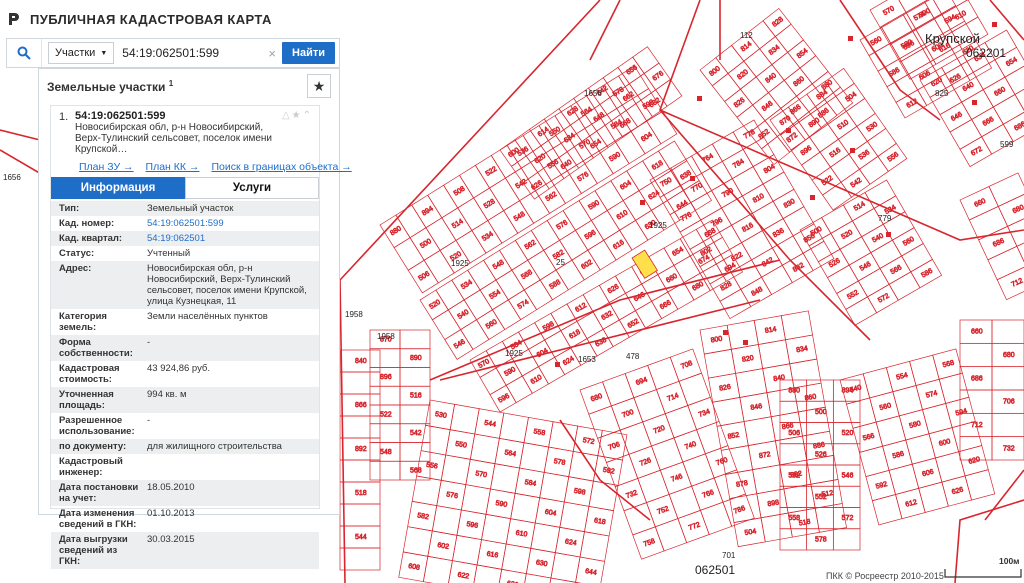  What do you see at coordinates (272, 53) in the screenshot?
I see `close-icon: ×` at bounding box center [272, 53].